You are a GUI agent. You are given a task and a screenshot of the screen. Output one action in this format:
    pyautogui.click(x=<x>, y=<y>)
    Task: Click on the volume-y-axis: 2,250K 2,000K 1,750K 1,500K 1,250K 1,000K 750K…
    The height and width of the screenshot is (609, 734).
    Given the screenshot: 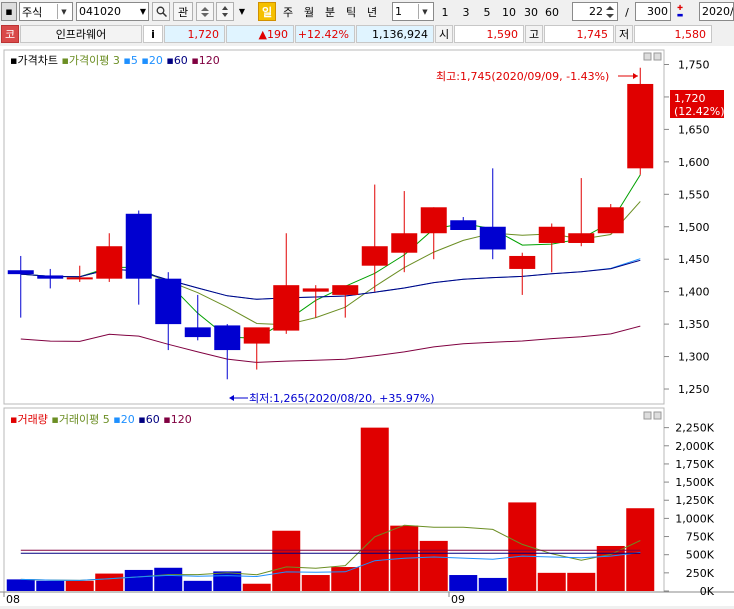 What is the action you would take?
    pyautogui.click(x=689, y=510)
    